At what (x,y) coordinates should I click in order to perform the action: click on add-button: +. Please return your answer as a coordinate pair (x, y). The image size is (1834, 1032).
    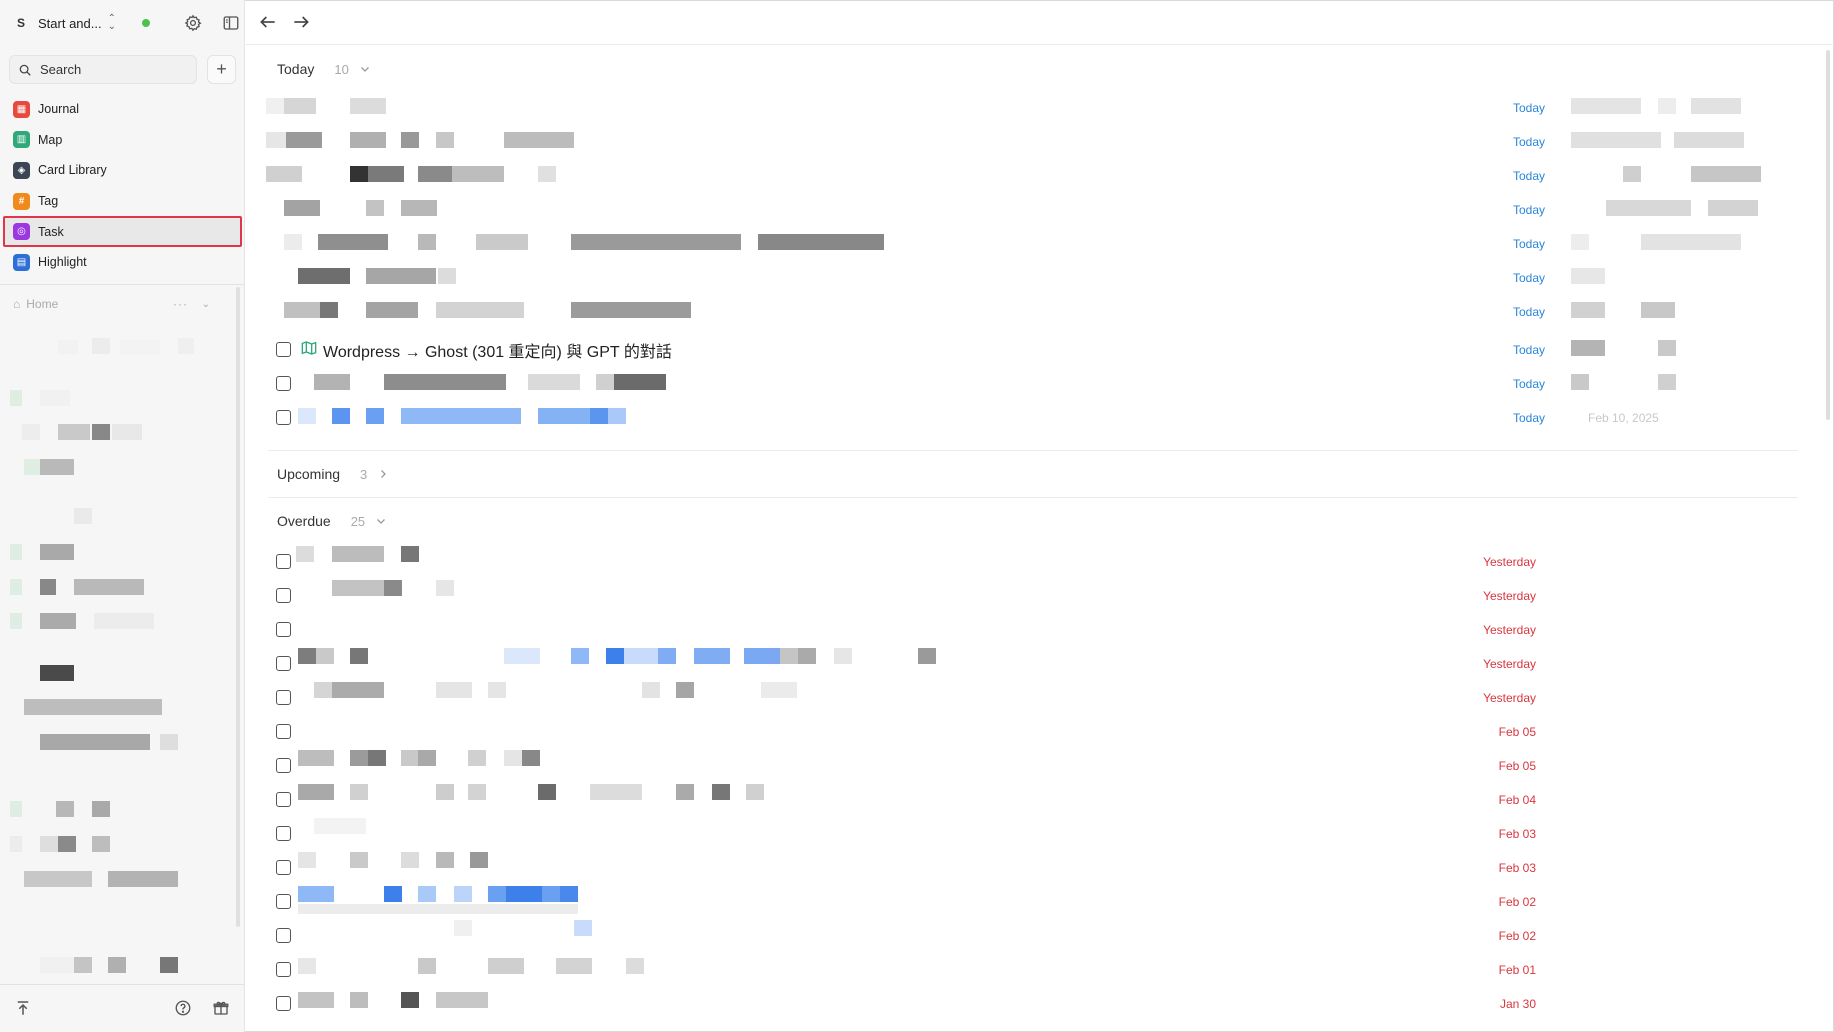
    Looking at the image, I should click on (221, 69).